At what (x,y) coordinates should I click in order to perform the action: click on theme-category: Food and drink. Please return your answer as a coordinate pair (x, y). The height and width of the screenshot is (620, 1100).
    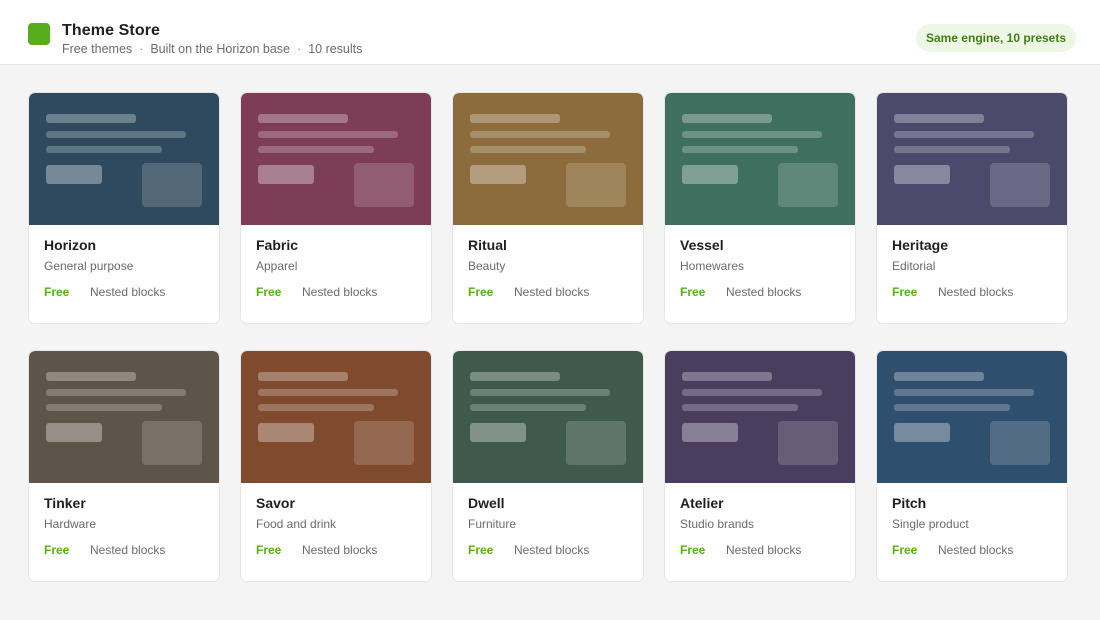
    Looking at the image, I should click on (296, 524).